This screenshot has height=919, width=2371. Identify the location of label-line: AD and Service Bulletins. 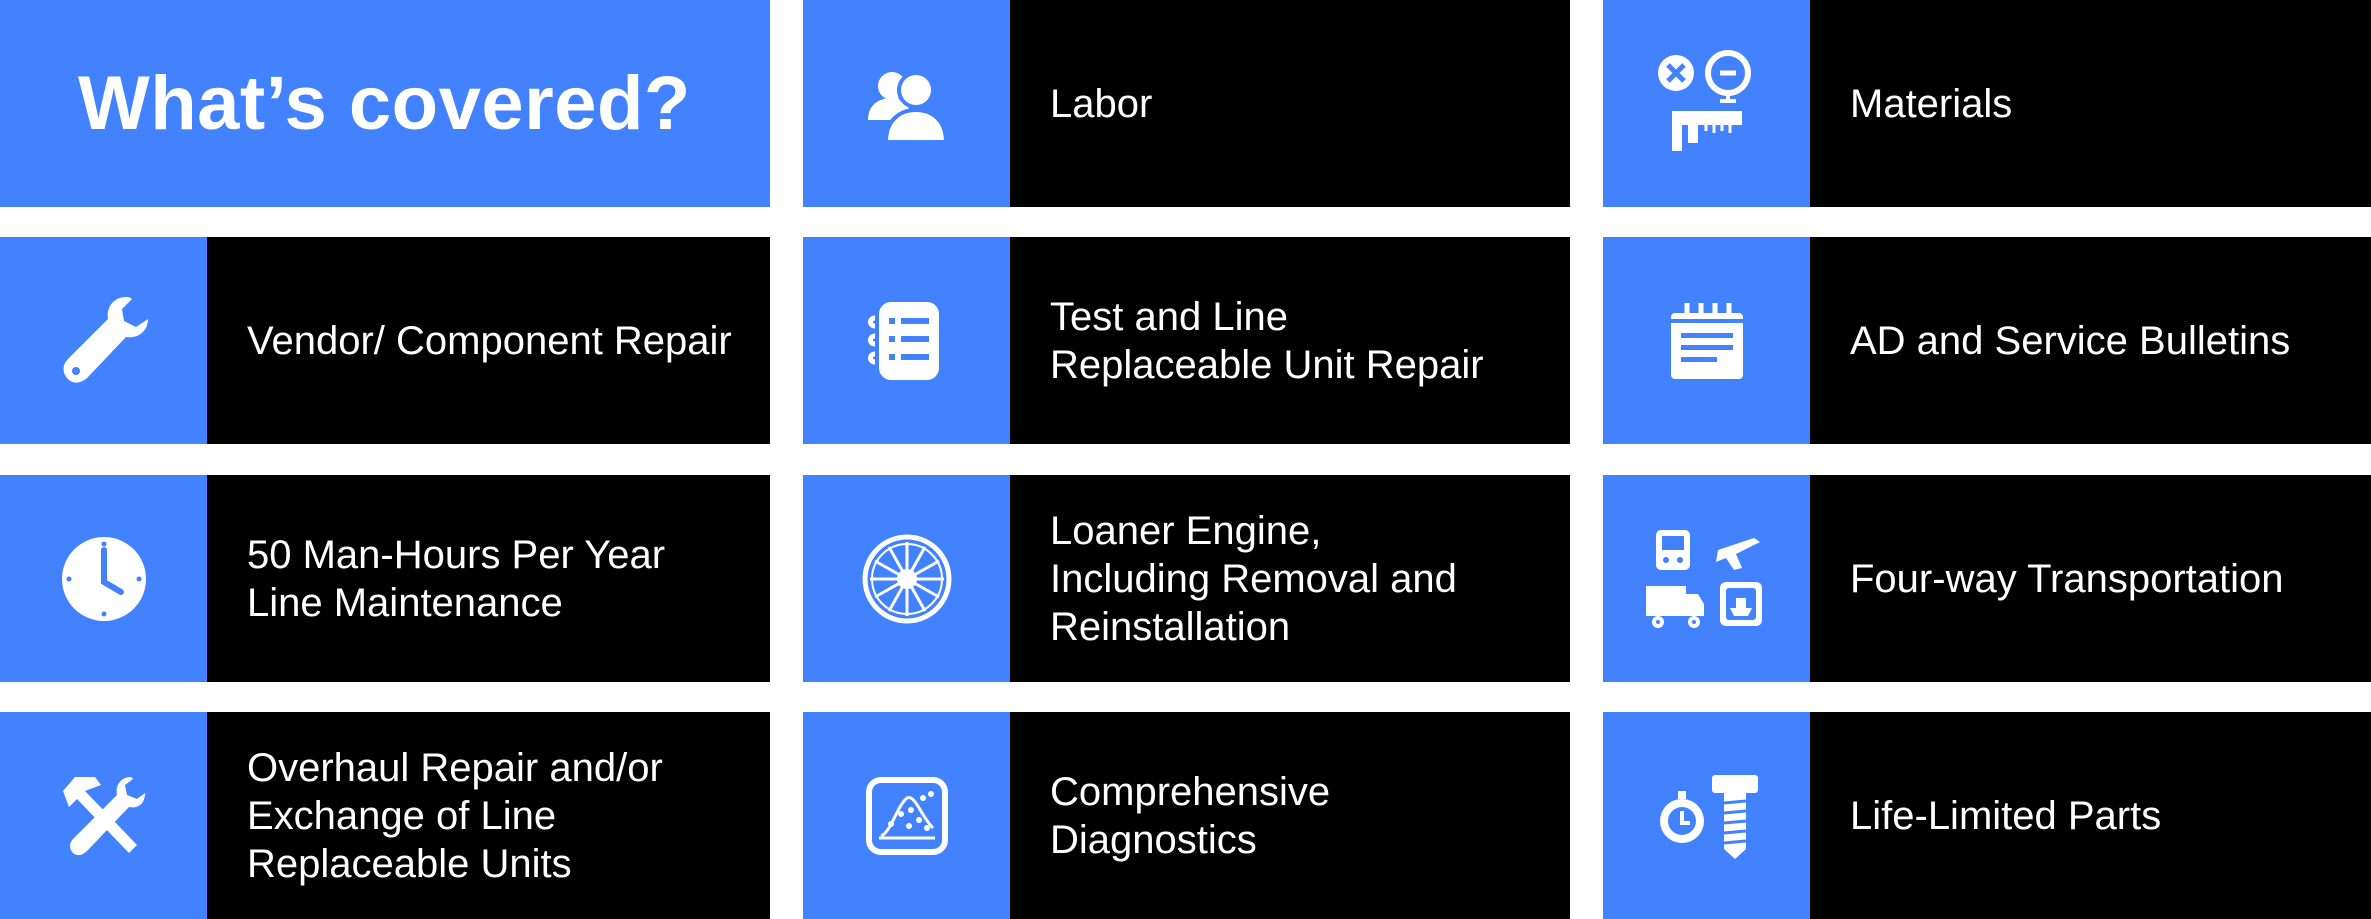
(2070, 340).